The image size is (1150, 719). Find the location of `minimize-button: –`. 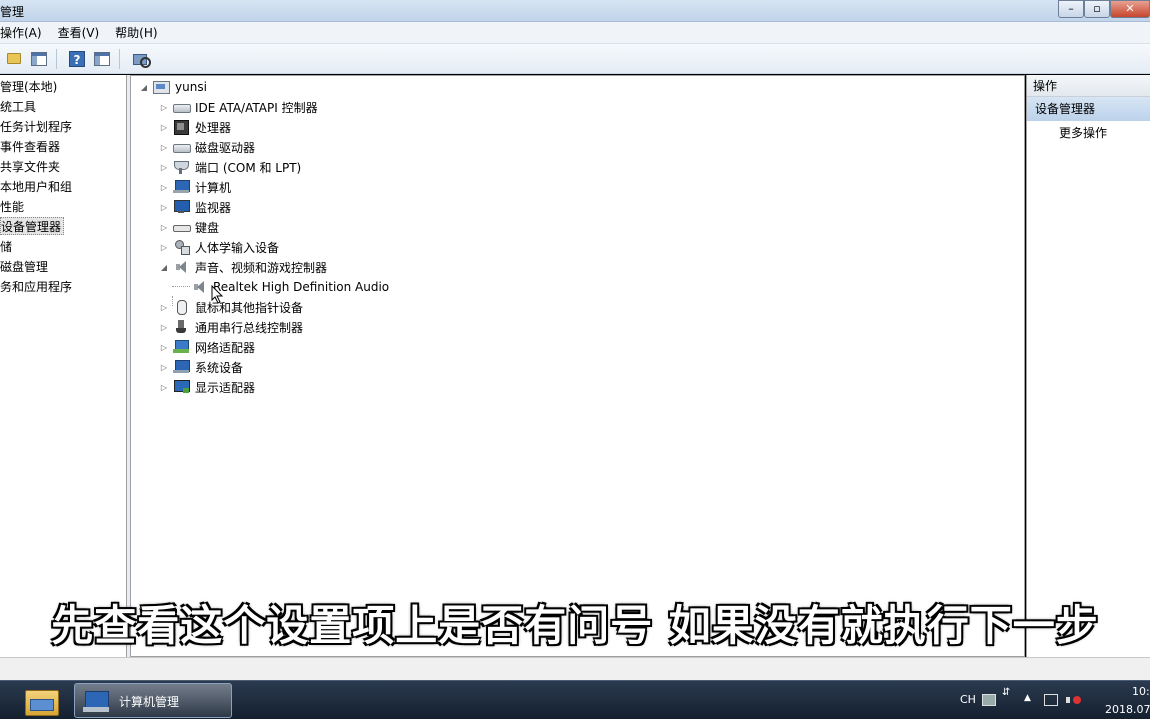

minimize-button: – is located at coordinates (1071, 9).